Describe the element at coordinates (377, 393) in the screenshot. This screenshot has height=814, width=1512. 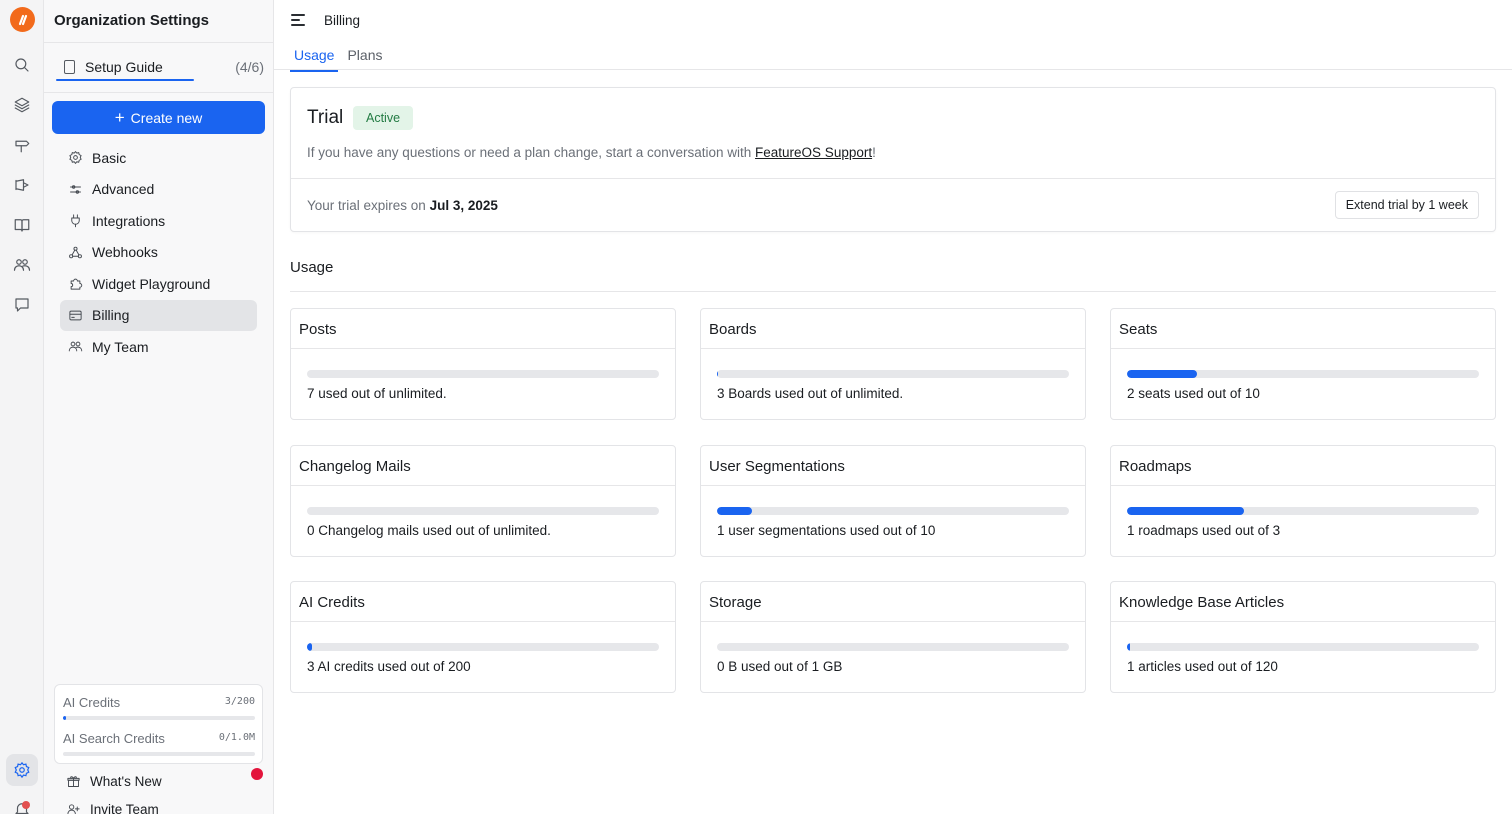
I see `usage-card-text: 7 used out of unlimited.` at that location.